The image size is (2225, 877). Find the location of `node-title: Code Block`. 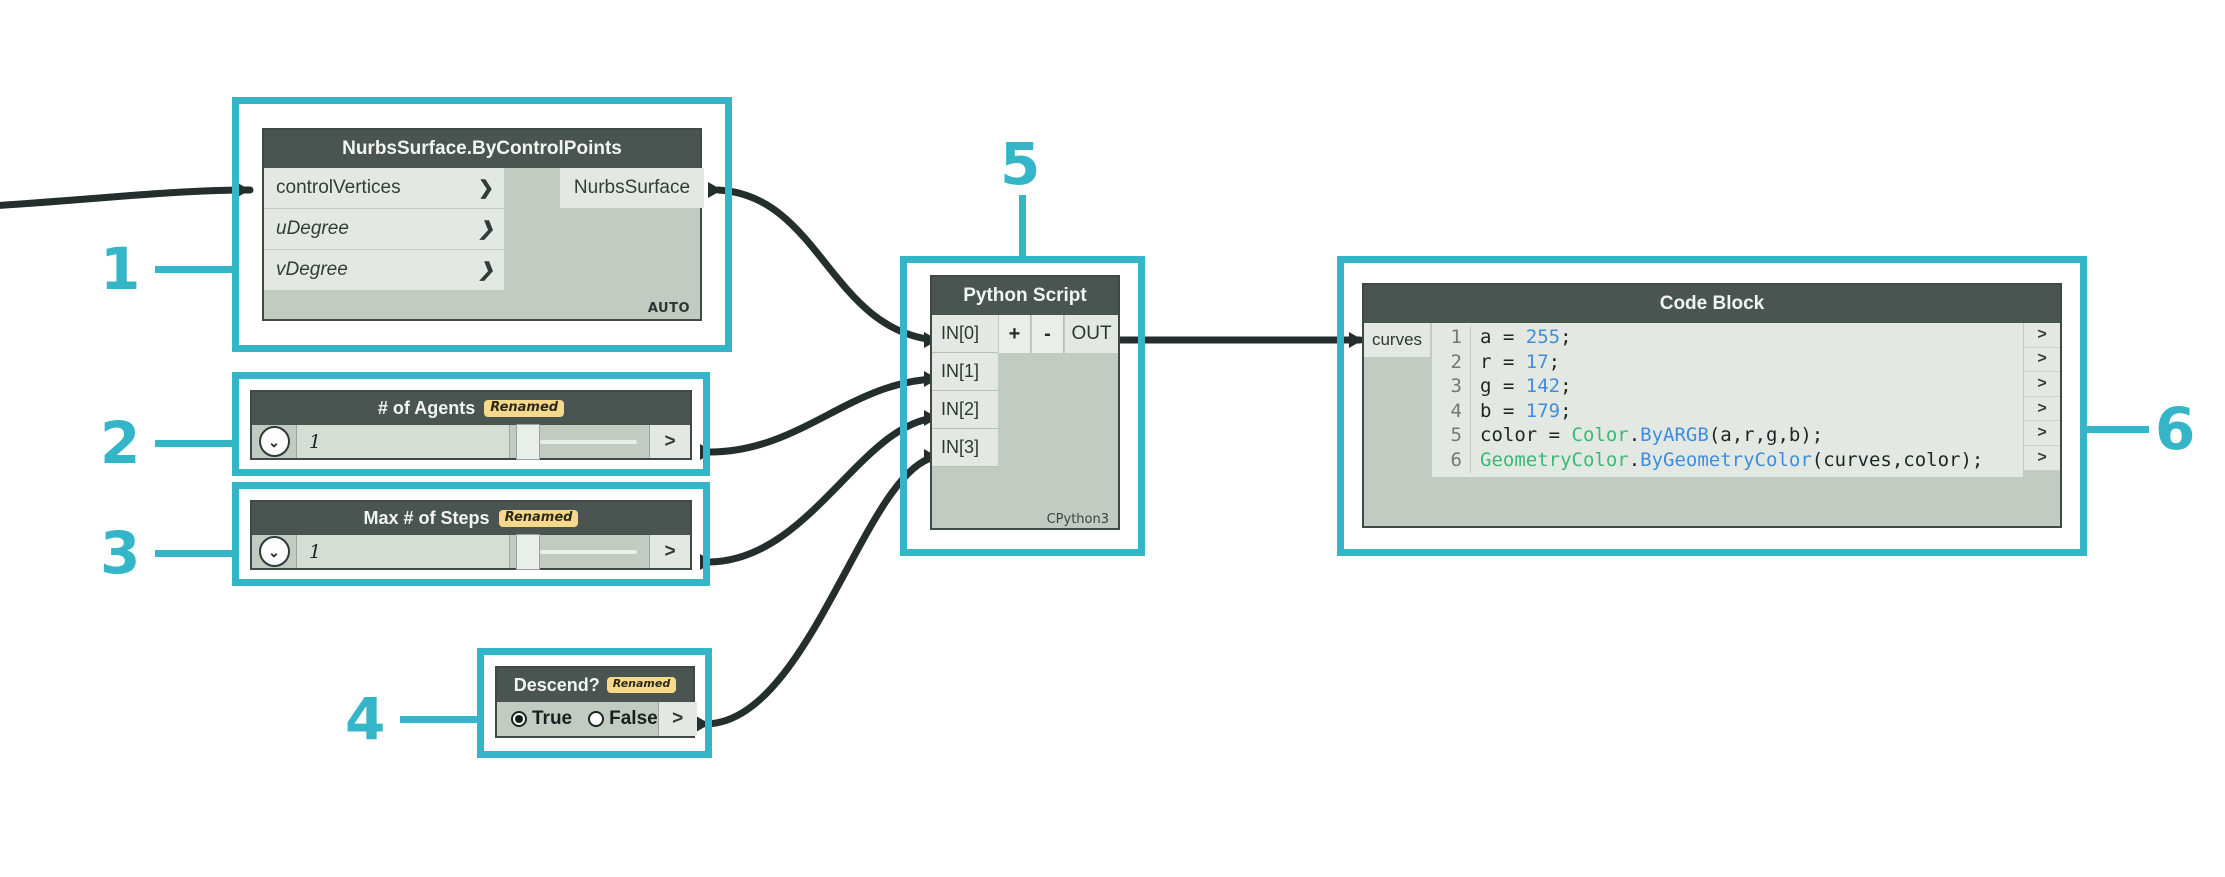

node-title: Code Block is located at coordinates (1712, 303).